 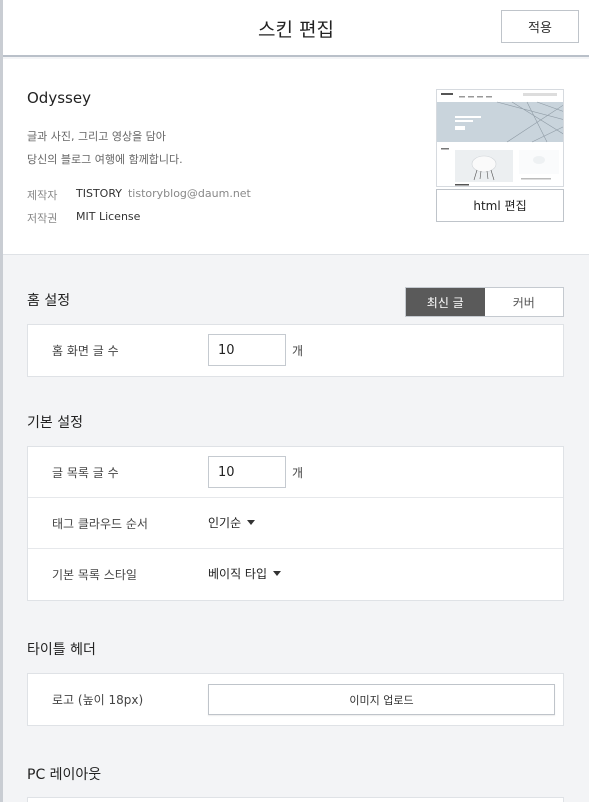 What do you see at coordinates (524, 302) in the screenshot?
I see `toggle-cover: 커버` at bounding box center [524, 302].